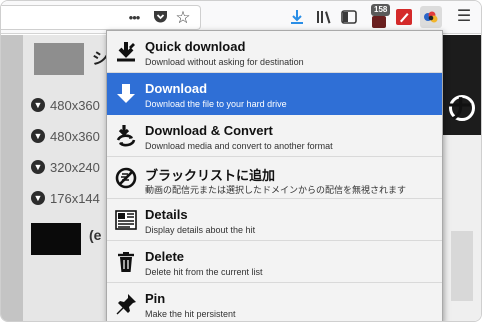  What do you see at coordinates (155, 298) in the screenshot?
I see `menu-item-title: Pin` at bounding box center [155, 298].